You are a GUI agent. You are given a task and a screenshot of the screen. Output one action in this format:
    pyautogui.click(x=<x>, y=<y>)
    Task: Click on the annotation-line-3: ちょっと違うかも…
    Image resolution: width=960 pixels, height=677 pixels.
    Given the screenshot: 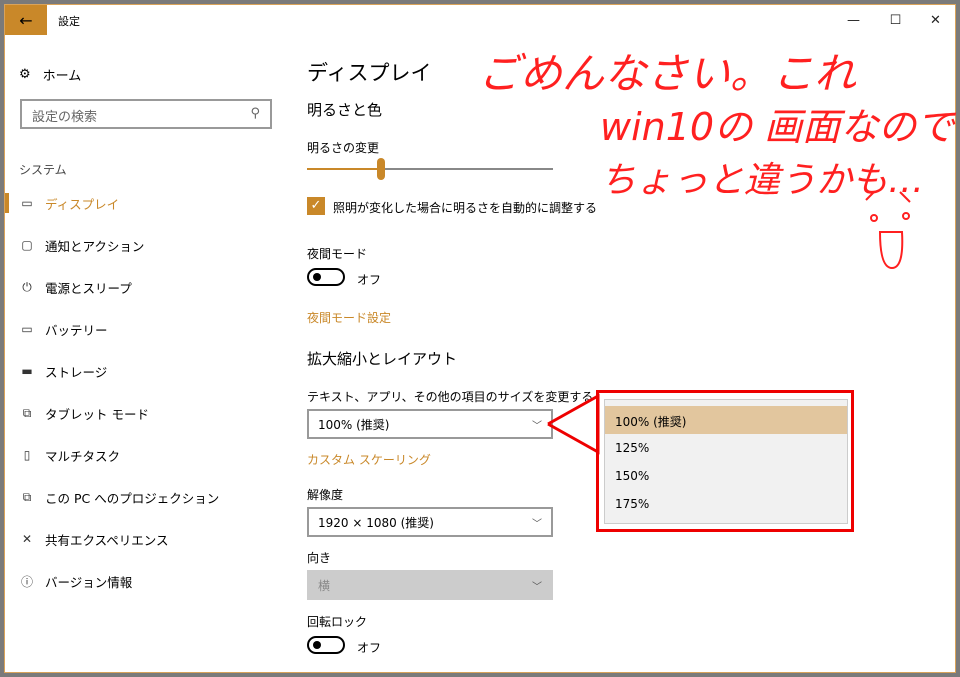 What is the action you would take?
    pyautogui.click(x=762, y=180)
    